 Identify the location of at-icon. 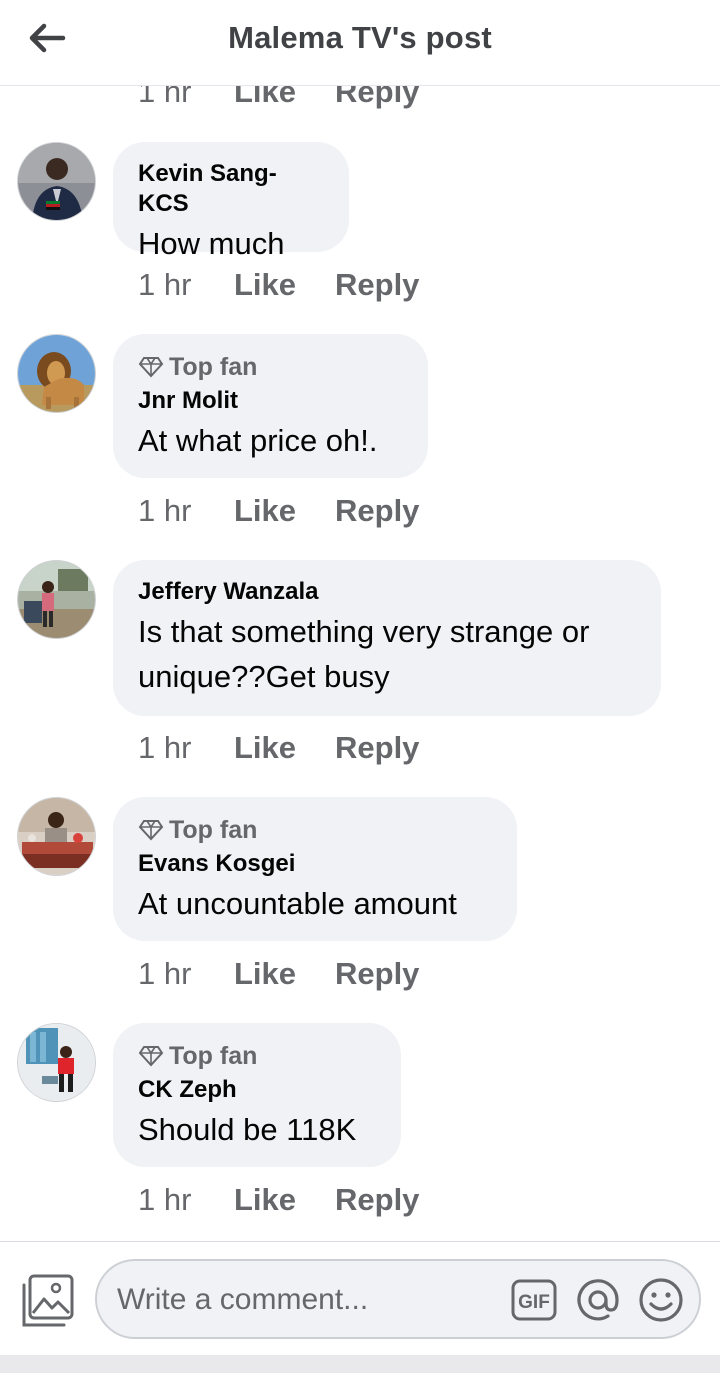
(598, 1300).